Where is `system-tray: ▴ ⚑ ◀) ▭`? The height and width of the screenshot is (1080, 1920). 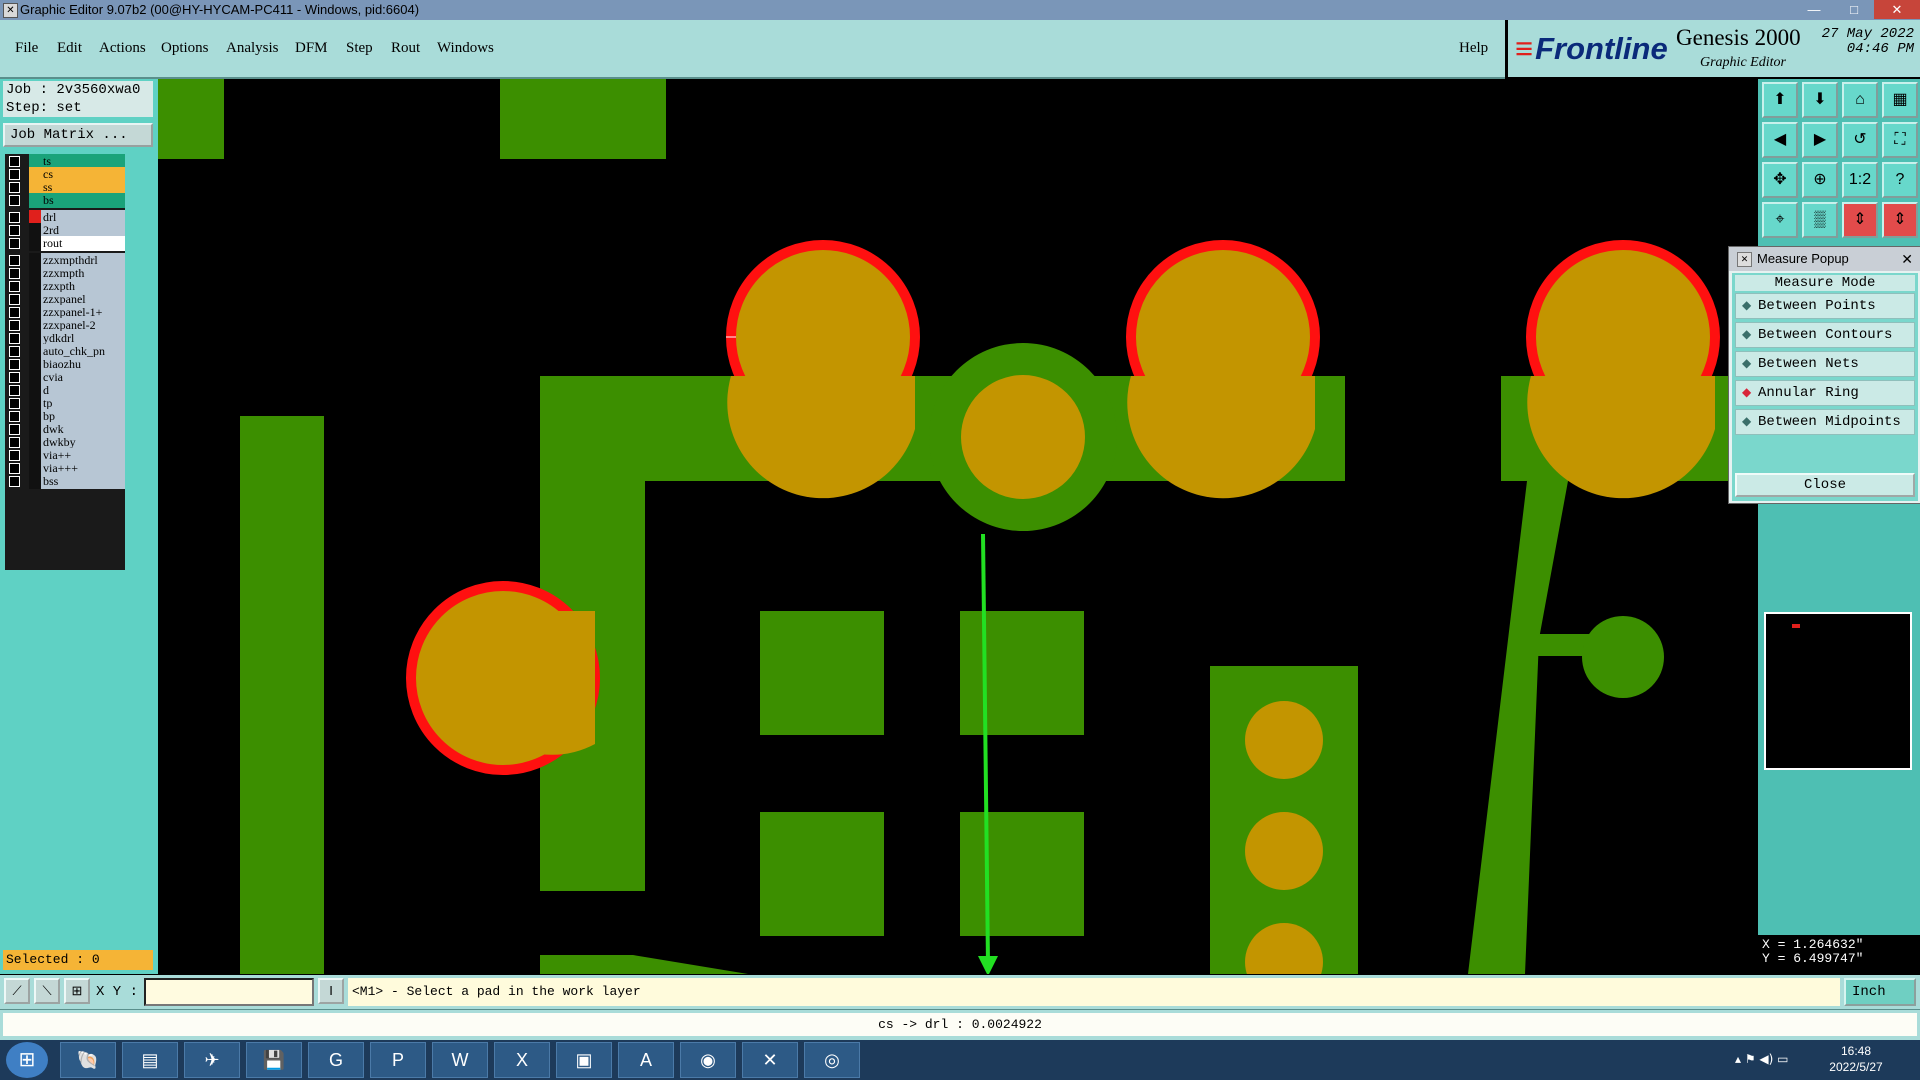 system-tray: ▴ ⚑ ◀) ▭ is located at coordinates (1761, 1059).